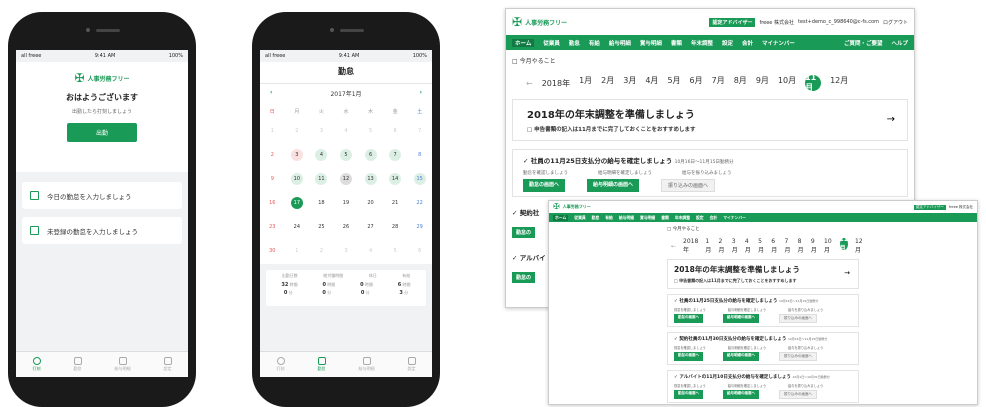  Describe the element at coordinates (370, 179) in the screenshot. I see `calendar-day: 13` at that location.